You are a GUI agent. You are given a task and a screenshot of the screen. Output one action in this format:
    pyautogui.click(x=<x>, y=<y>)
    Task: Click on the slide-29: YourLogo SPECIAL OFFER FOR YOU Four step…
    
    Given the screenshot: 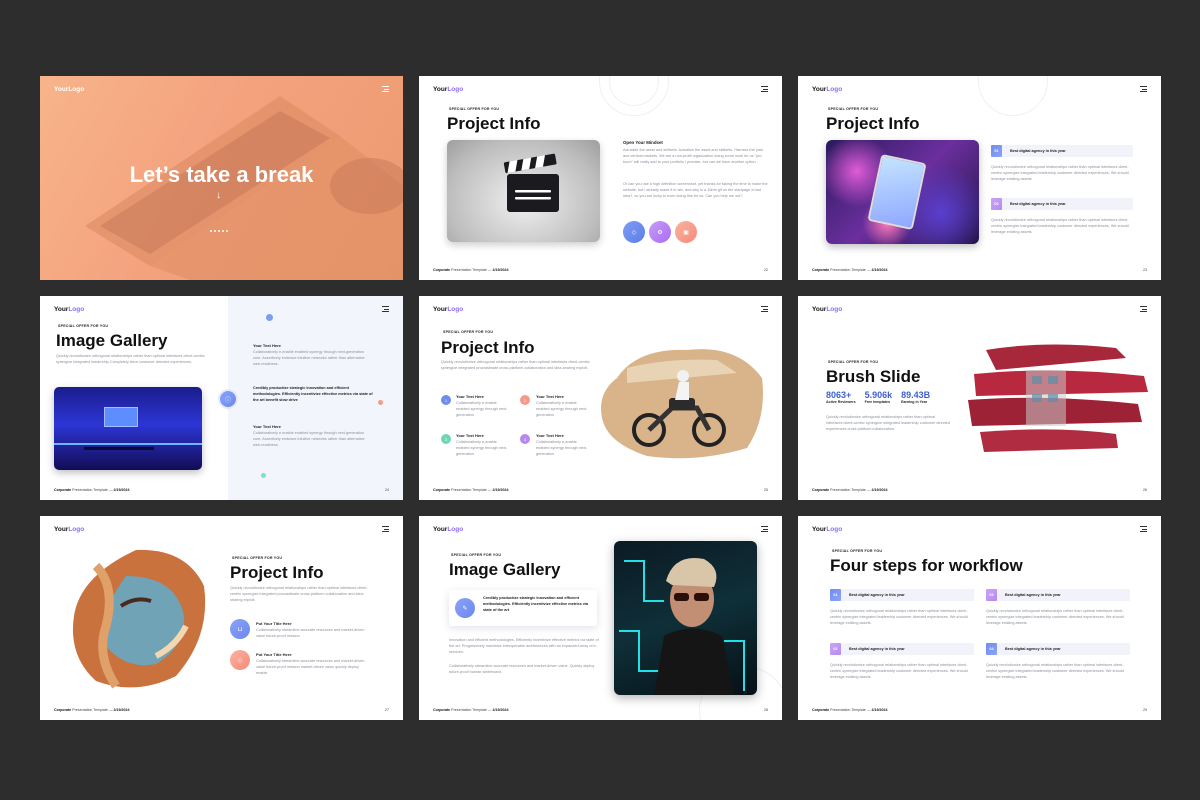 What is the action you would take?
    pyautogui.click(x=979, y=618)
    